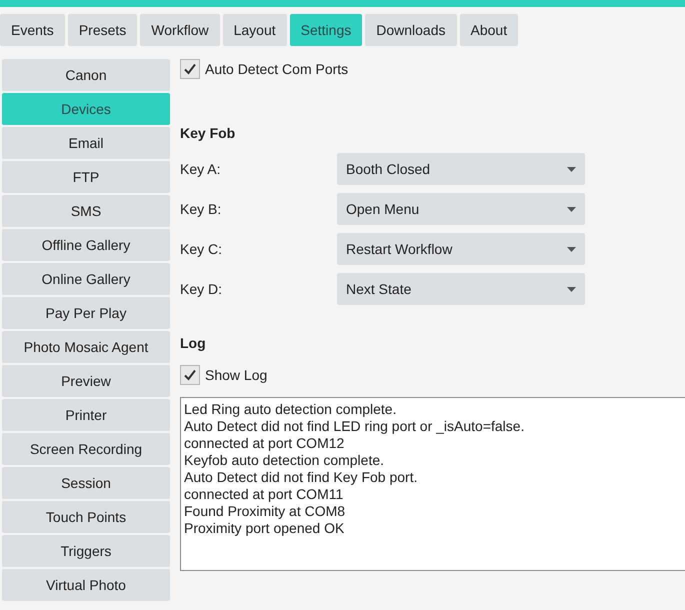 This screenshot has width=685, height=610. What do you see at coordinates (180, 30) in the screenshot?
I see `tab: Workflow` at bounding box center [180, 30].